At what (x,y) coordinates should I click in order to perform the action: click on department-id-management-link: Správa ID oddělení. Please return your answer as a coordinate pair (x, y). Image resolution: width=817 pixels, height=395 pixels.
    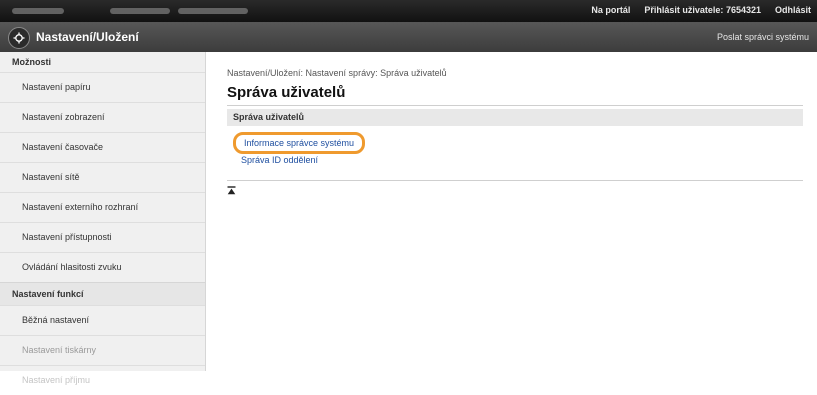
    Looking at the image, I should click on (303, 160).